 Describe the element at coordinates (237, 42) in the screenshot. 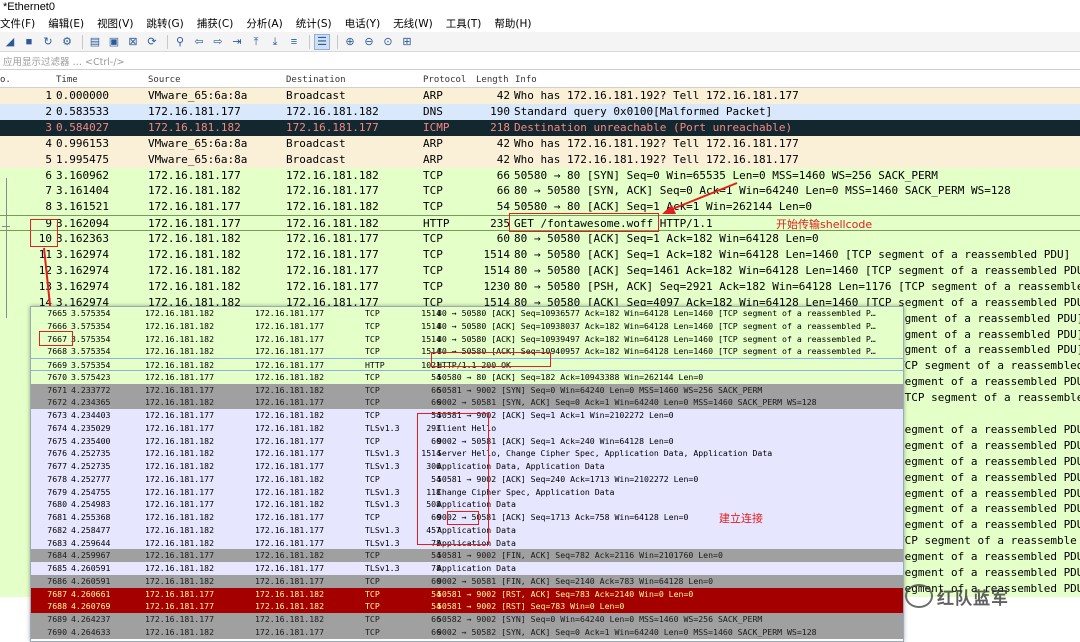

I see `go-to-packet-icon: ⇥` at that location.